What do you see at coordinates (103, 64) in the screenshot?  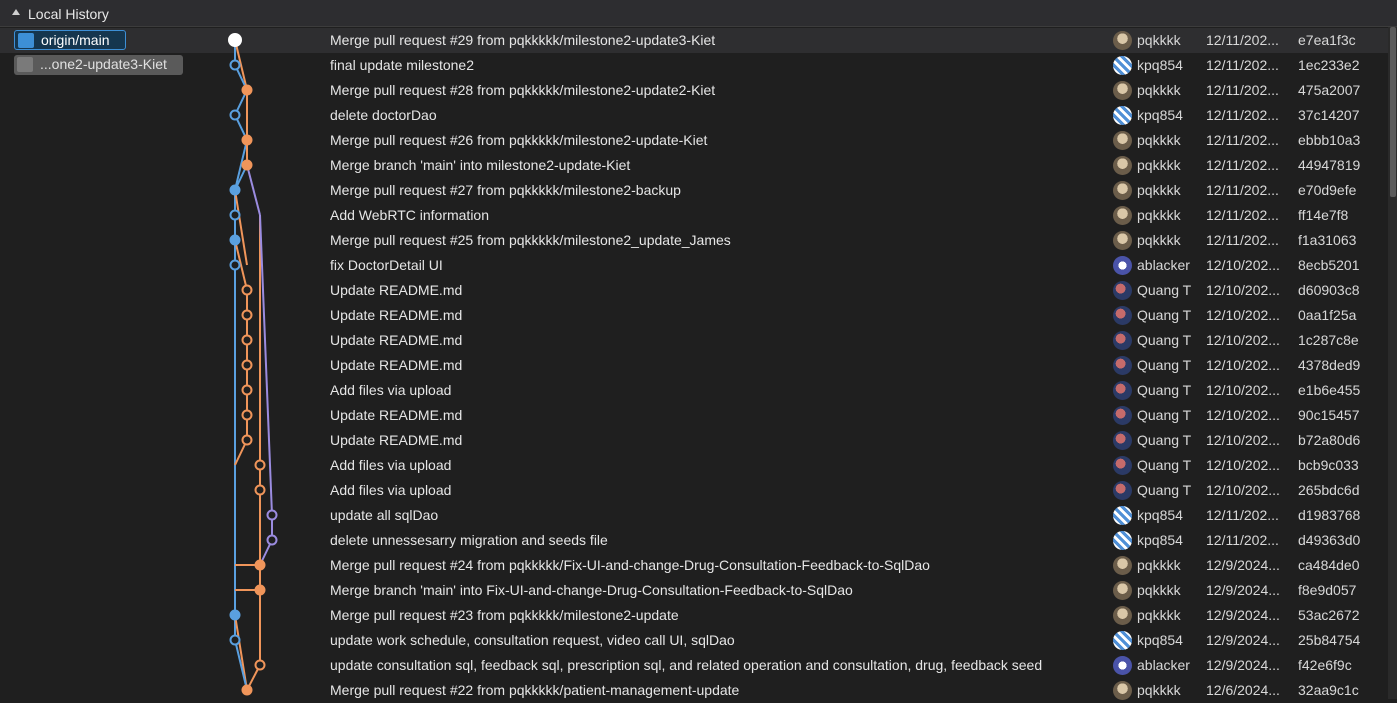 I see `branch-badge-label: ...one2-update3-Kiet` at bounding box center [103, 64].